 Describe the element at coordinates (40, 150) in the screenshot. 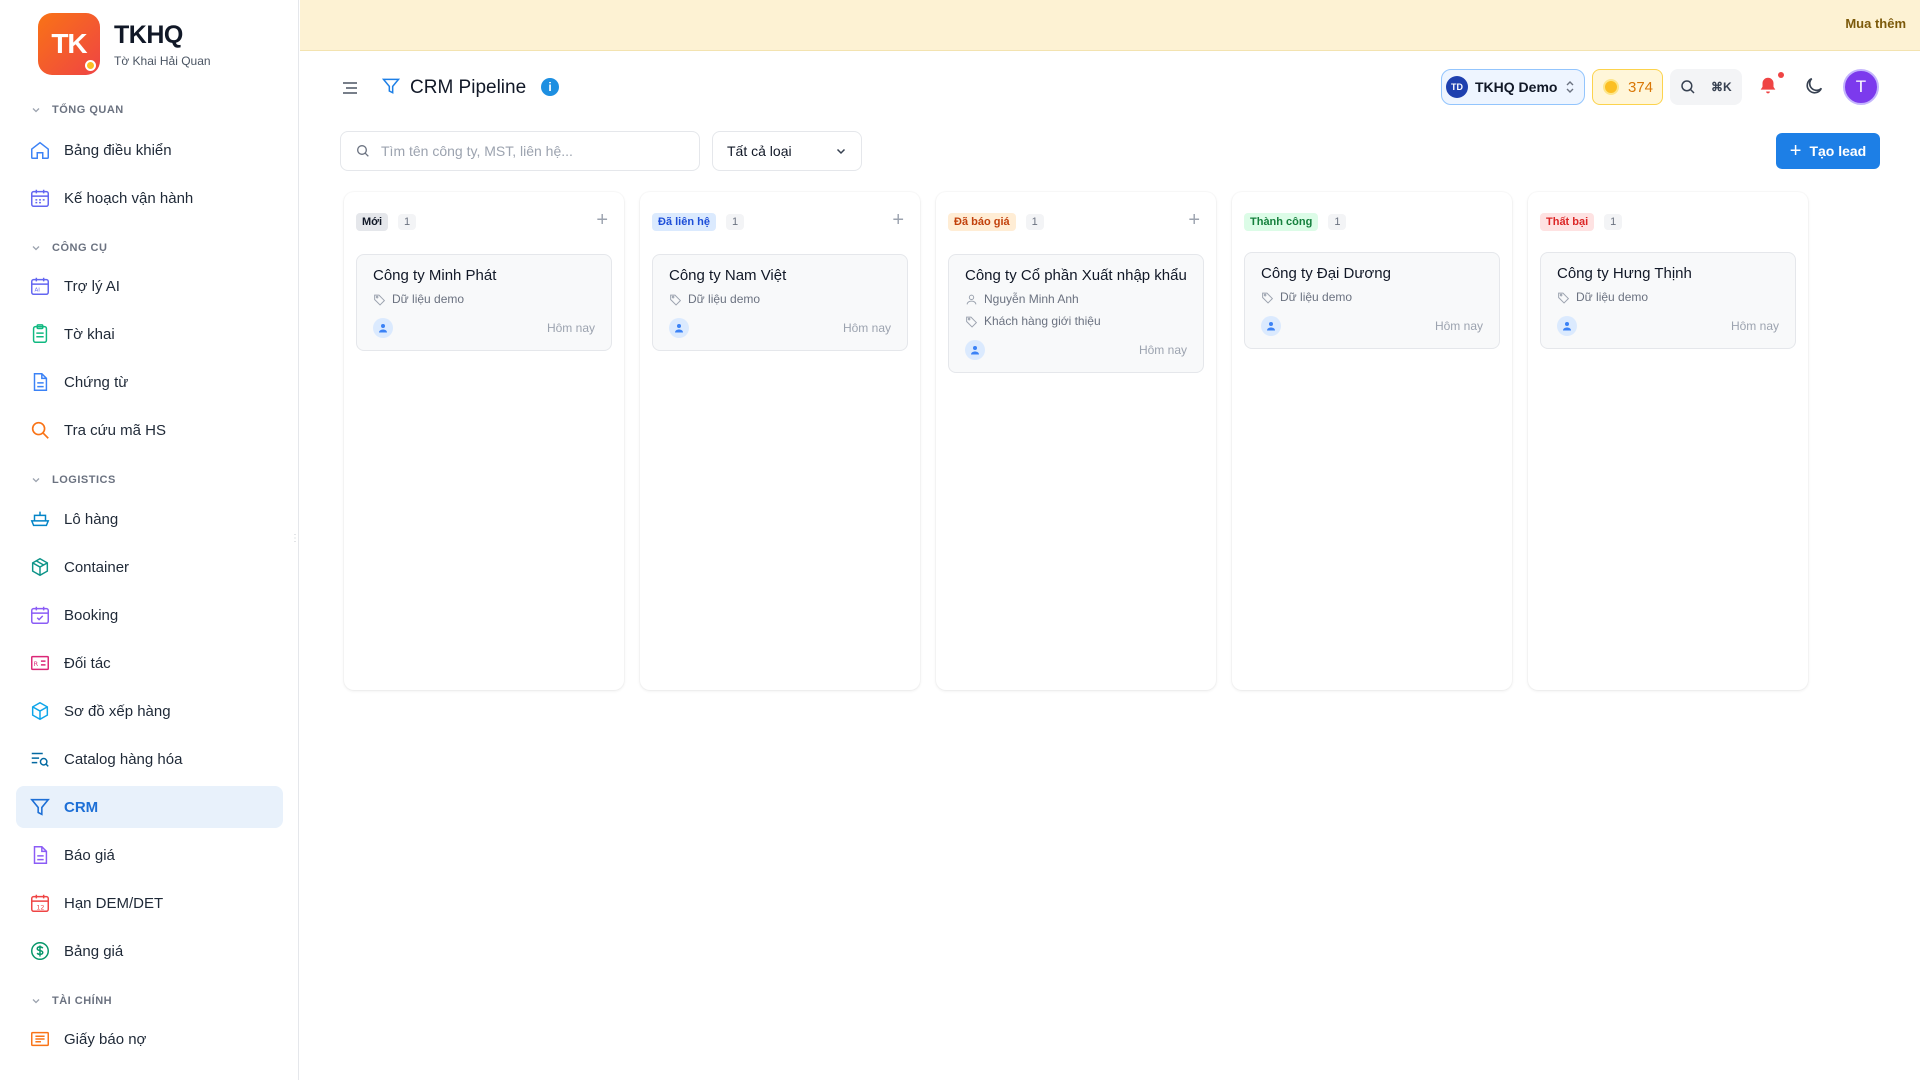

I see `home-icon` at that location.